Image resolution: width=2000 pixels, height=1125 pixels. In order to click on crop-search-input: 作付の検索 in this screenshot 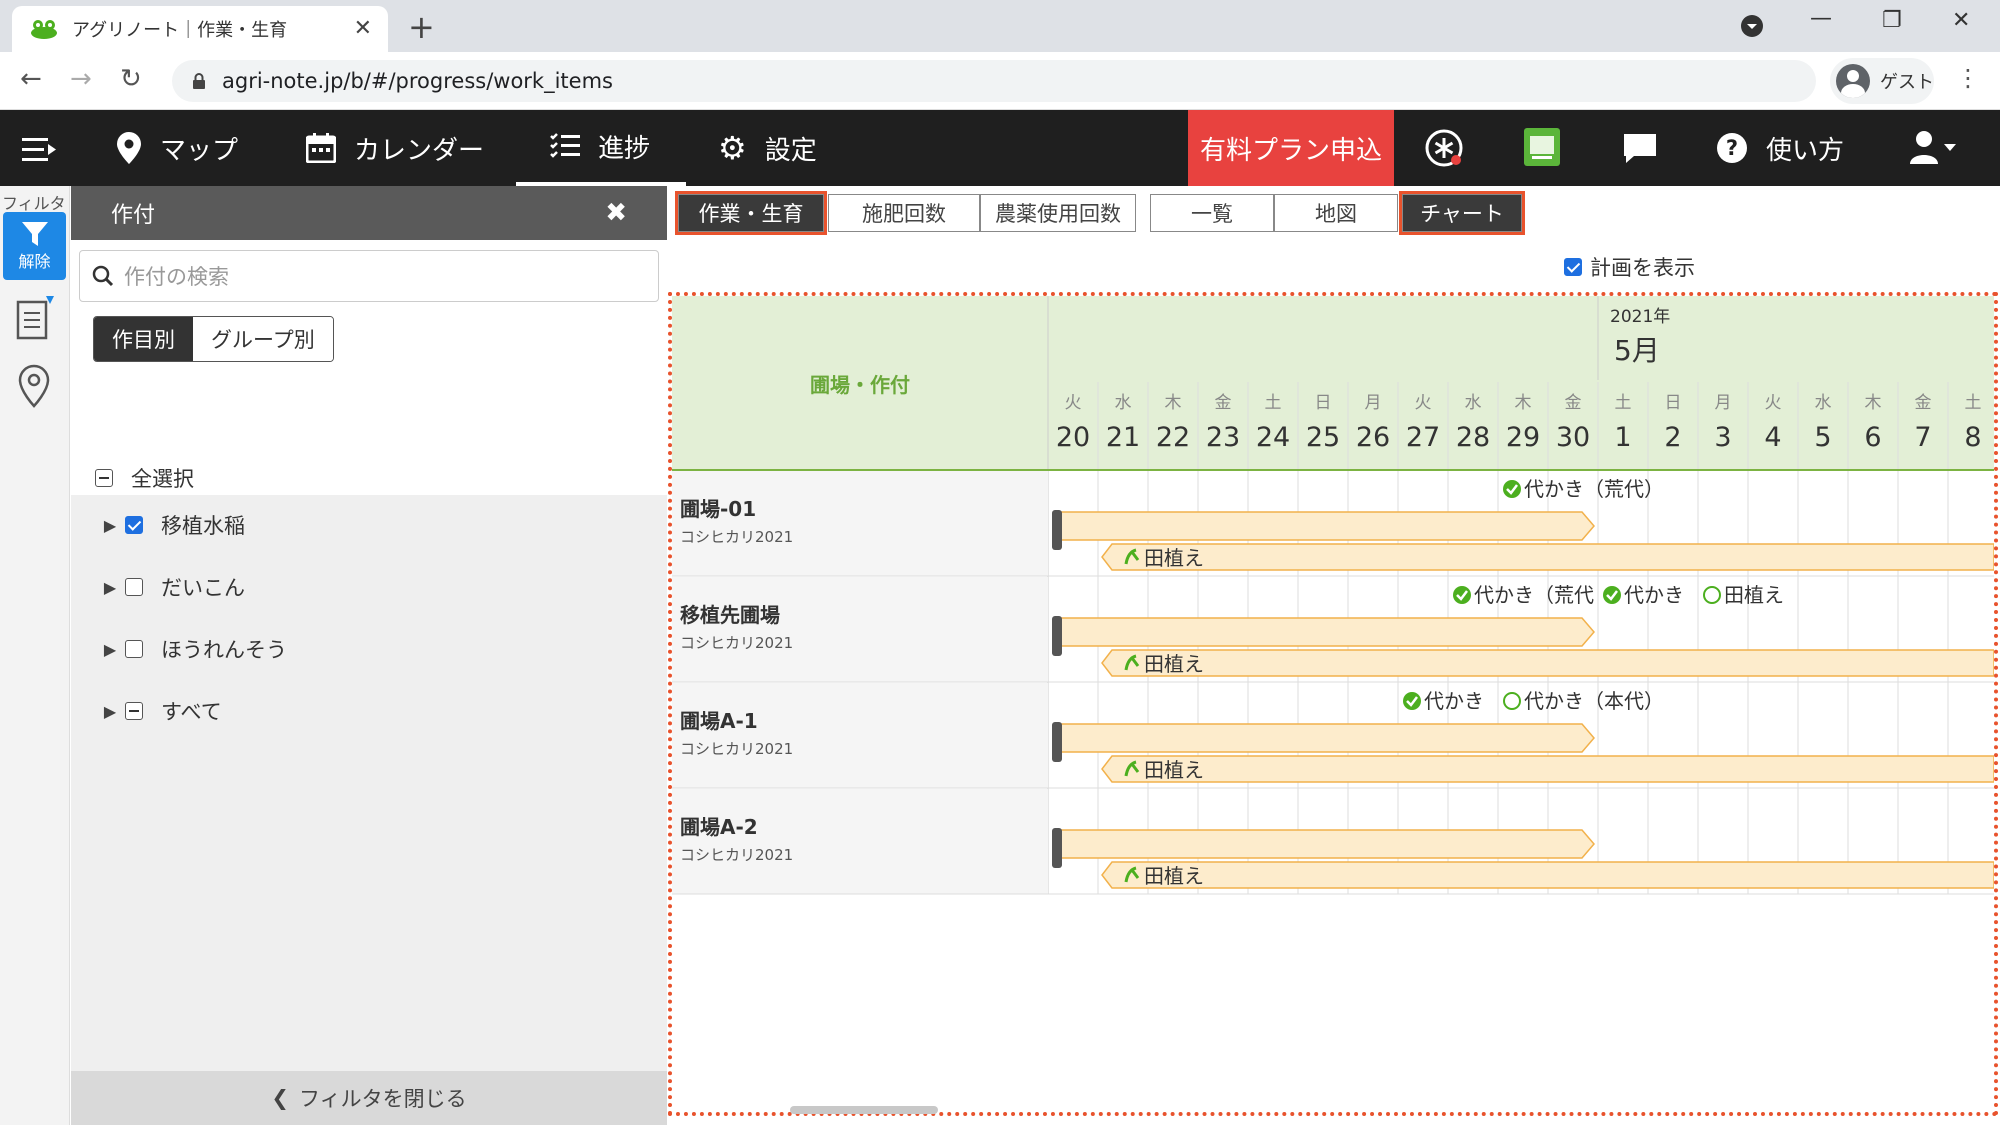, I will do `click(369, 276)`.